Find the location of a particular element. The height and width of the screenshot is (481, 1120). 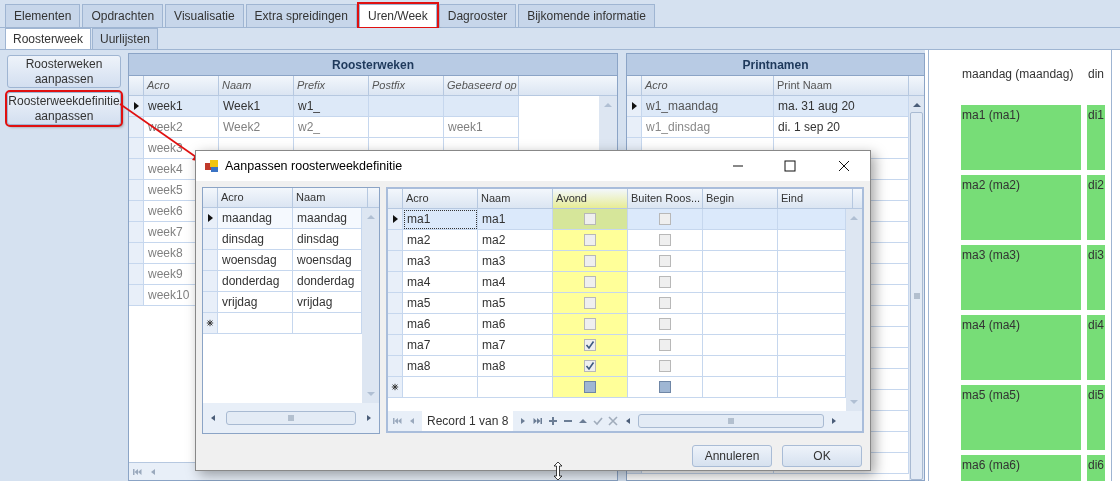

tab: Bijkomende informatie is located at coordinates (586, 15).